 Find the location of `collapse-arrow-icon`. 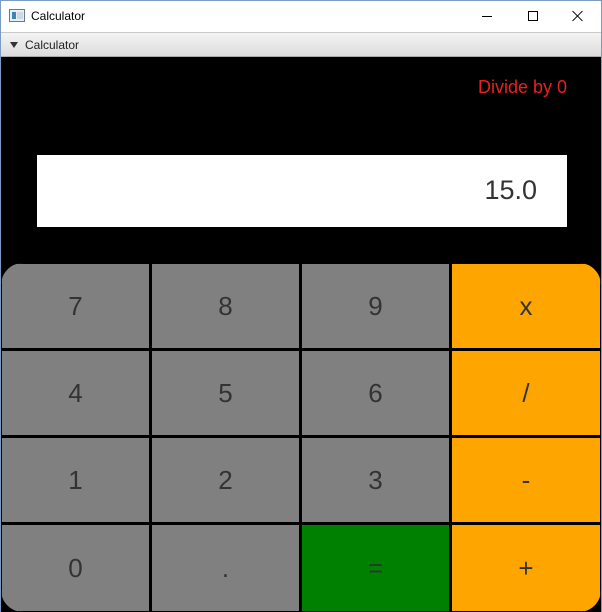

collapse-arrow-icon is located at coordinates (14, 45).